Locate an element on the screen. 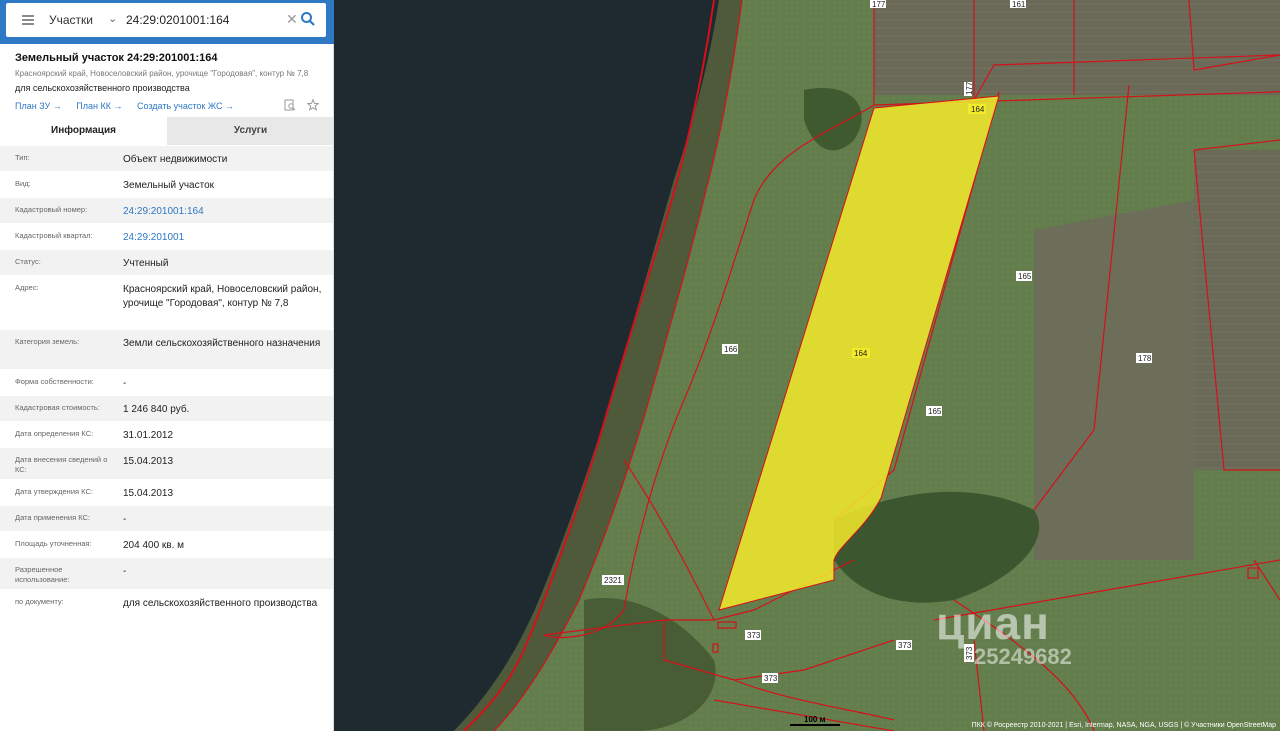 The image size is (1280, 731). watermark-id: 25249682 is located at coordinates (1023, 656).